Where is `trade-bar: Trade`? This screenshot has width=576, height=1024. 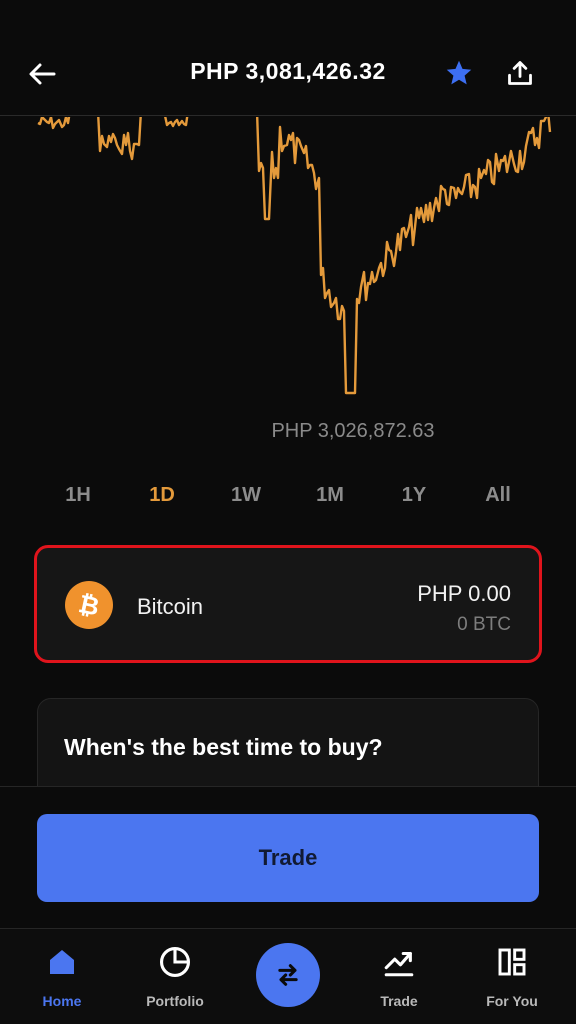
trade-bar: Trade is located at coordinates (288, 857).